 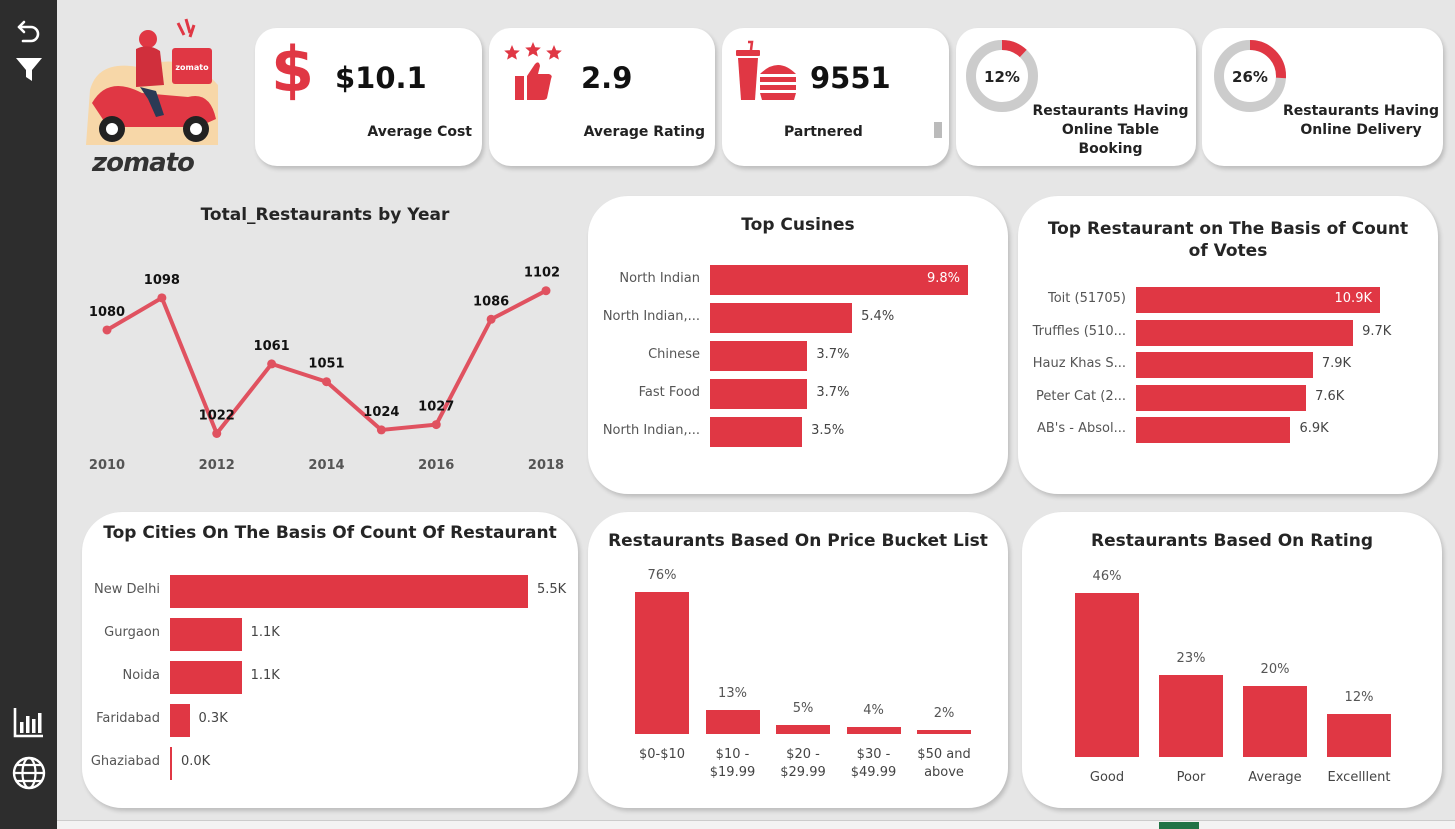 I want to click on globe-icon, so click(x=29, y=773).